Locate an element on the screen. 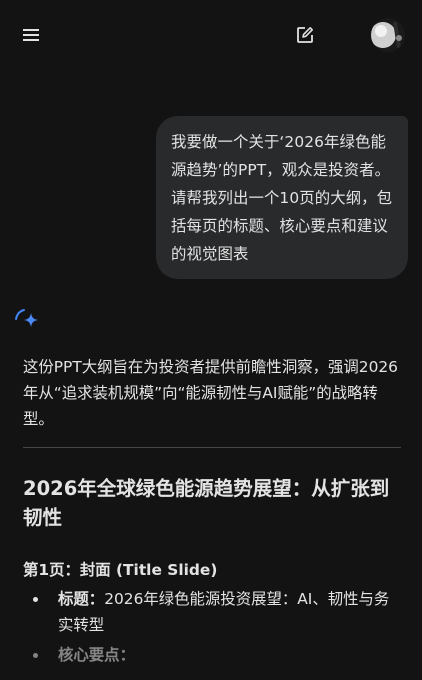 Image resolution: width=422 pixels, height=680 pixels. edit-pencil-icon is located at coordinates (305, 35).